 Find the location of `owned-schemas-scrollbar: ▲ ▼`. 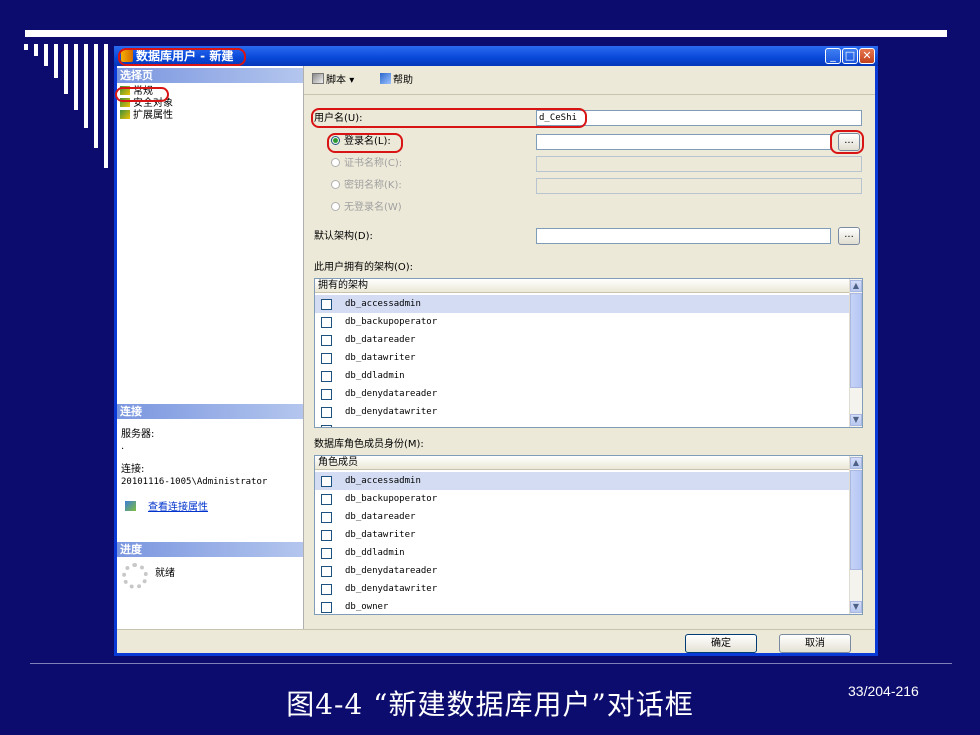

owned-schemas-scrollbar: ▲ ▼ is located at coordinates (855, 353).